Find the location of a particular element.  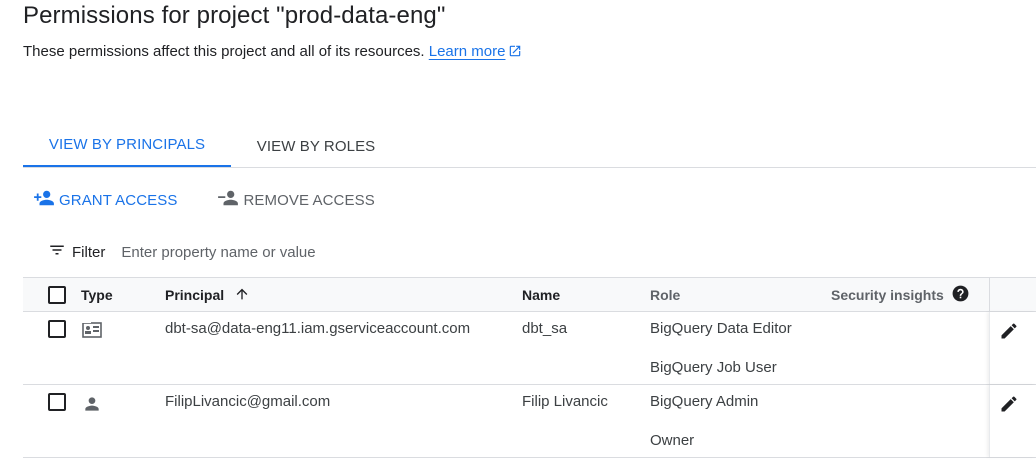

filter-label: Filter is located at coordinates (89, 252).